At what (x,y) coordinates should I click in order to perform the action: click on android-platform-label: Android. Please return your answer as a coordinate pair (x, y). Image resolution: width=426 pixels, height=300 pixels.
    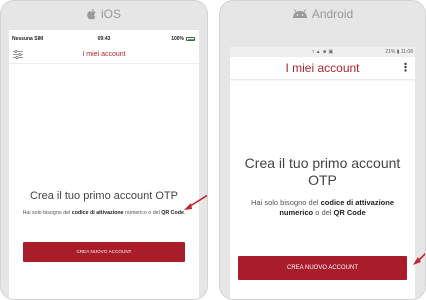
    Looking at the image, I should click on (322, 14).